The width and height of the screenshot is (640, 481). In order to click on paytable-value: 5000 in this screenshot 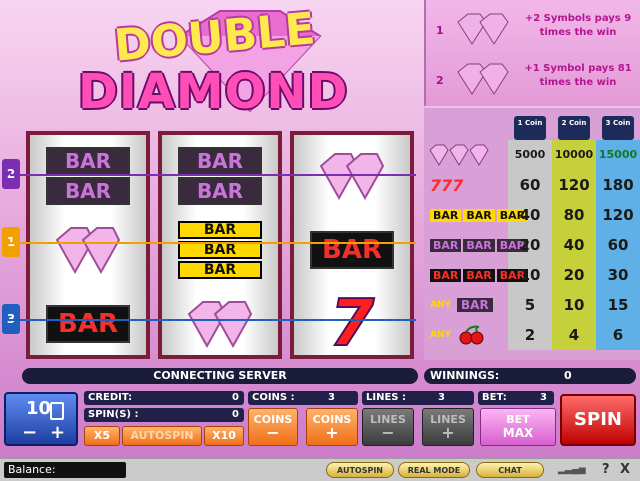, I will do `click(530, 154)`.